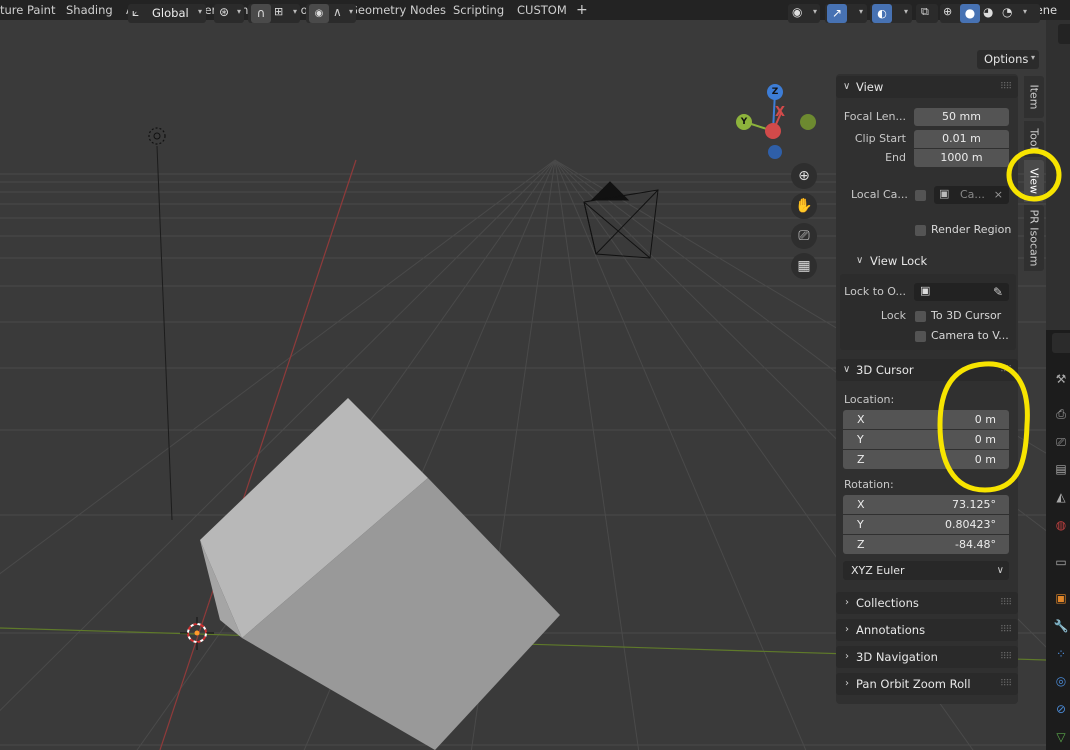  I want to click on material-shading-icon: ◕, so click(988, 12).